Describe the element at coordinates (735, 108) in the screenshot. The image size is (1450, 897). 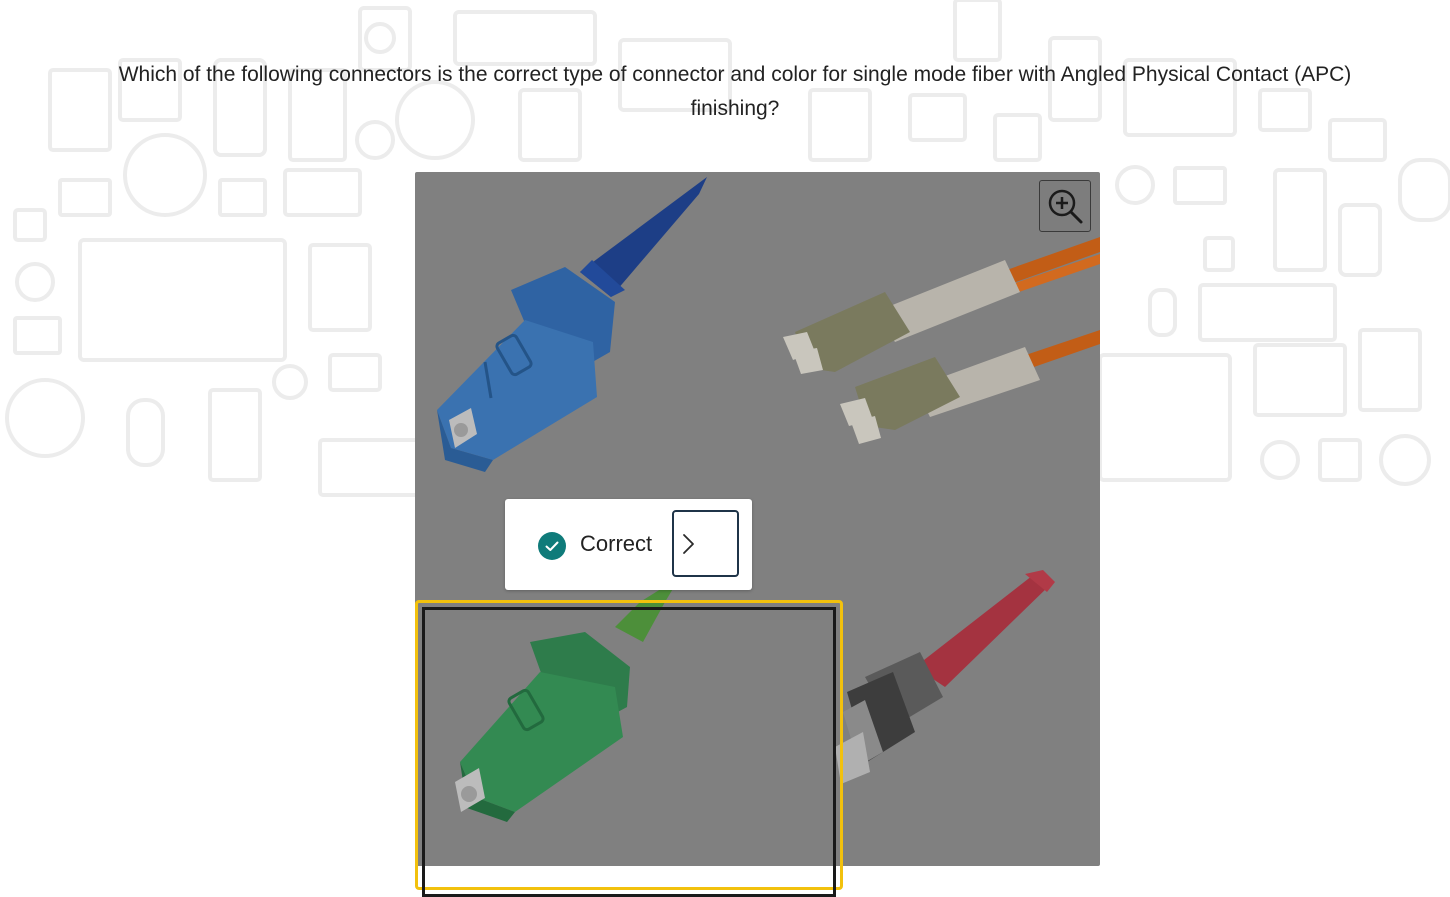
I see `question-line-2: finishing?` at that location.